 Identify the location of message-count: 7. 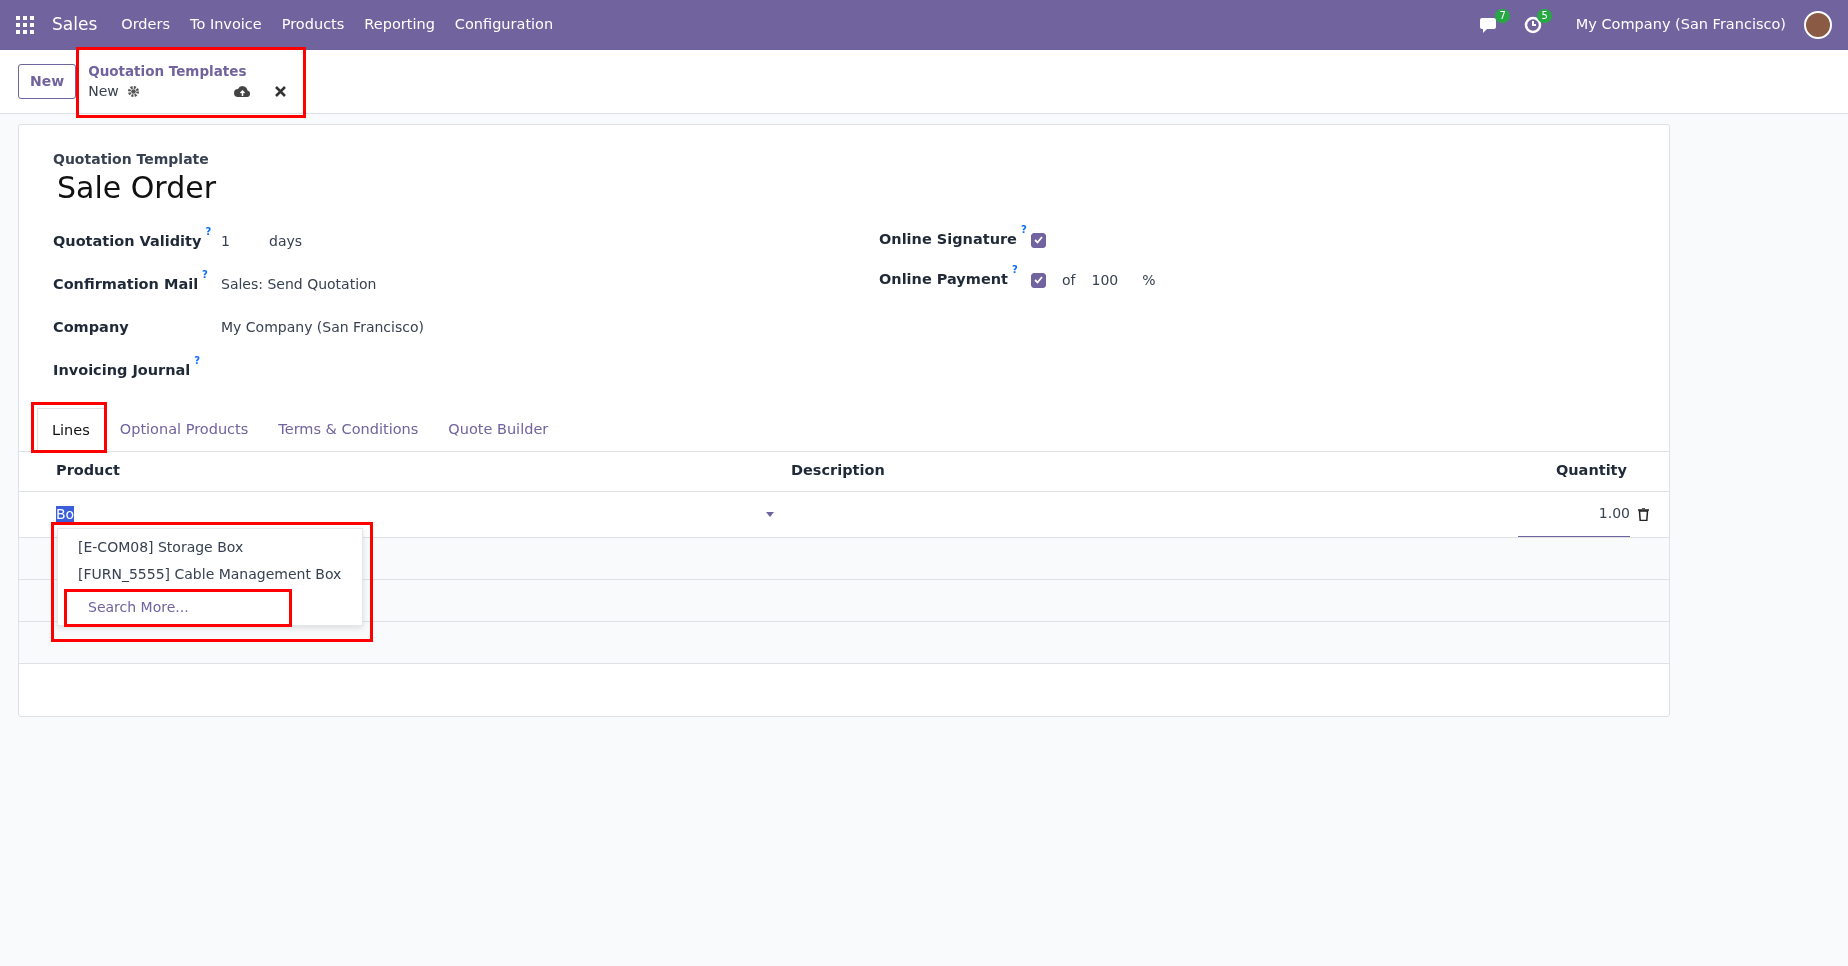
(1502, 16).